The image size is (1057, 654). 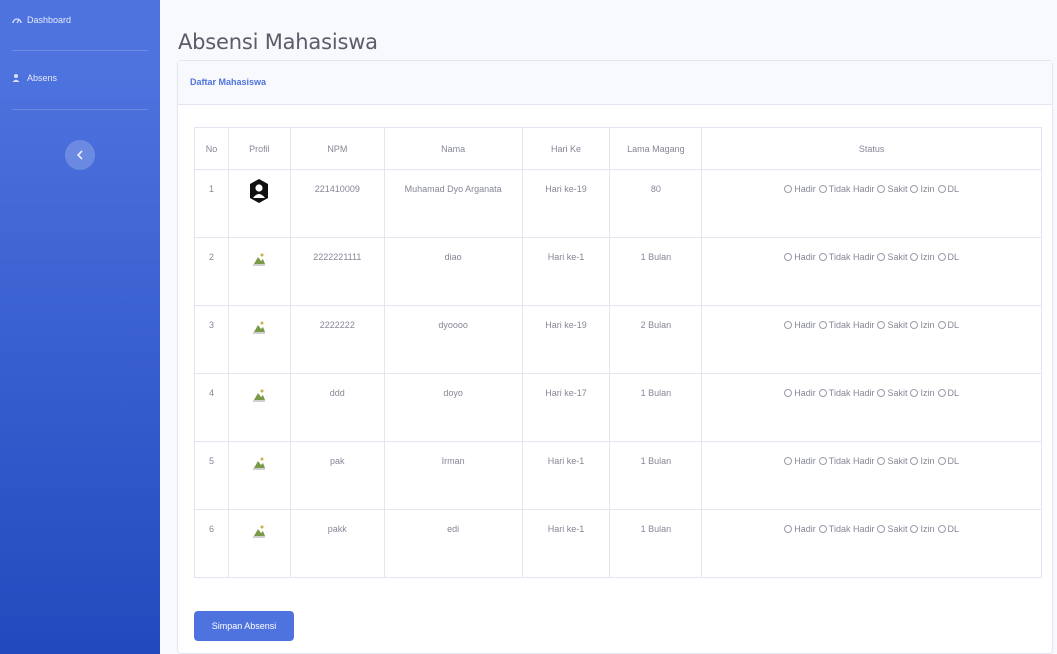 I want to click on sidebar-item-absens: Absens, so click(x=80, y=78).